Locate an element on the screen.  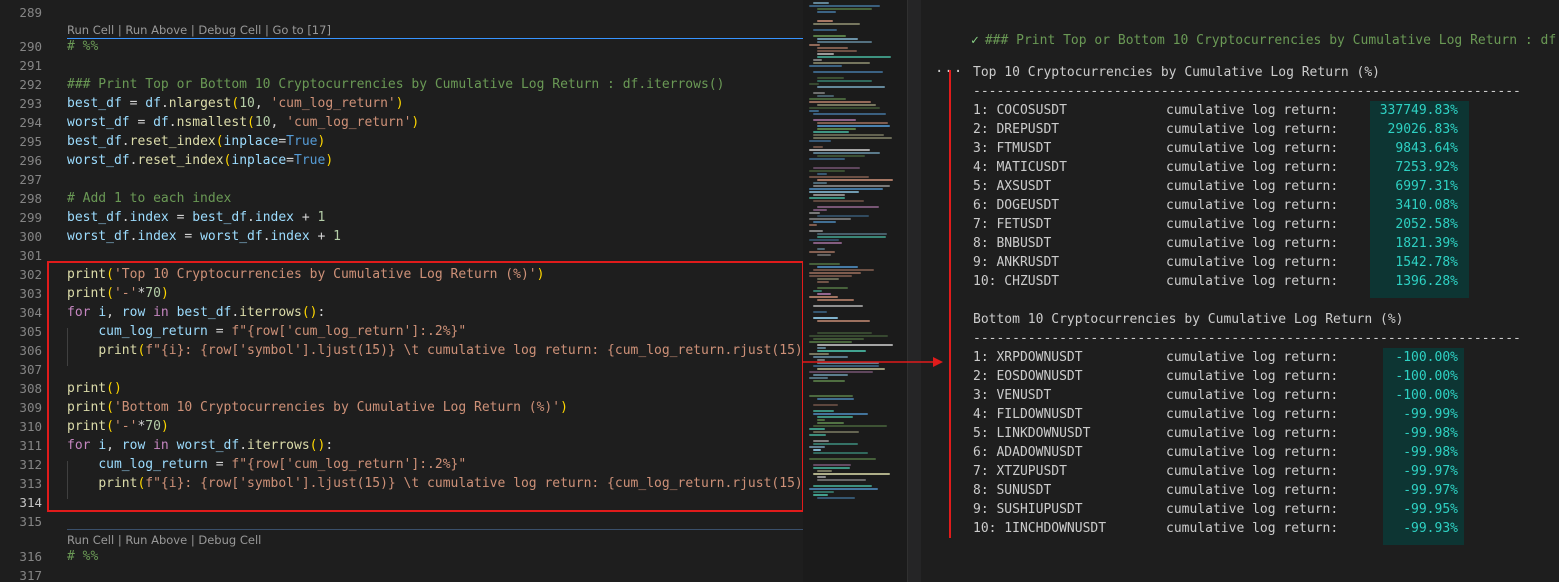
line-number: 306 is located at coordinates (30, 350).